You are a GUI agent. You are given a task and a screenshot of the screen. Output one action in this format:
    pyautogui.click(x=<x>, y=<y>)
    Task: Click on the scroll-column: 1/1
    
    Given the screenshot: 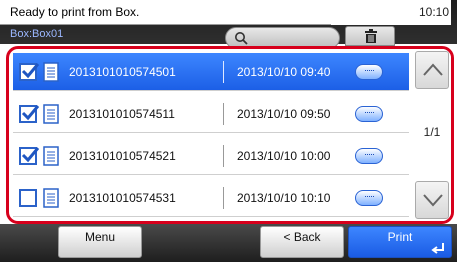 What is the action you would take?
    pyautogui.click(x=432, y=135)
    